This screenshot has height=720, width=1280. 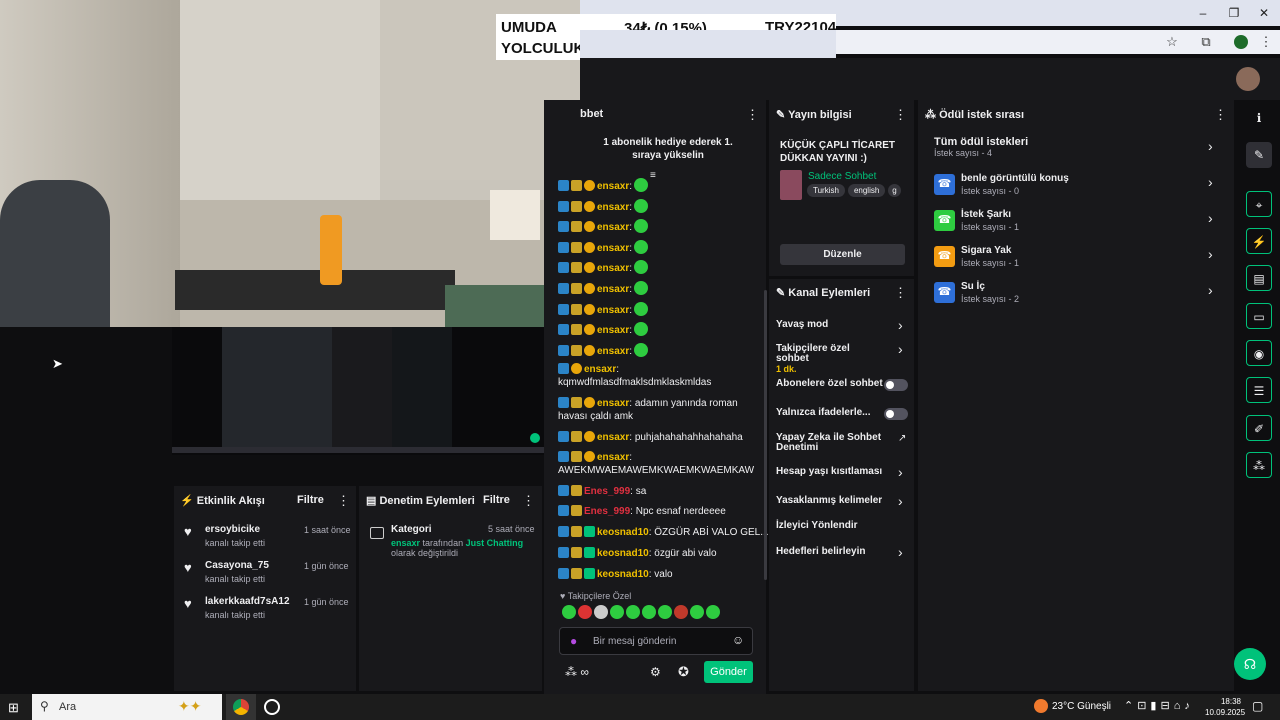 I want to click on channel-action-item: Takipçilere özel sohbet 1 dk. ›, so click(x=843, y=357).